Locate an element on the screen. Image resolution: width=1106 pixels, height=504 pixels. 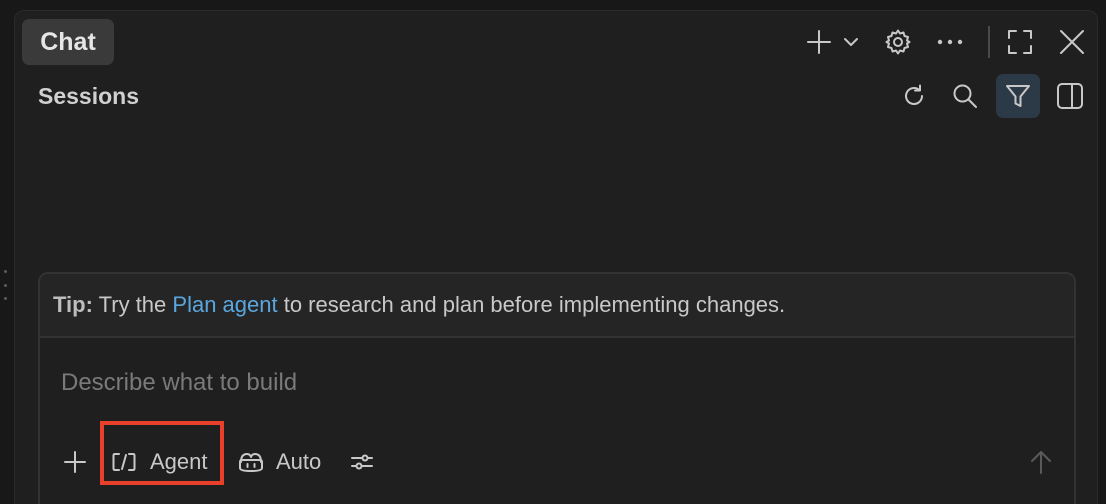
send-button is located at coordinates (1041, 462).